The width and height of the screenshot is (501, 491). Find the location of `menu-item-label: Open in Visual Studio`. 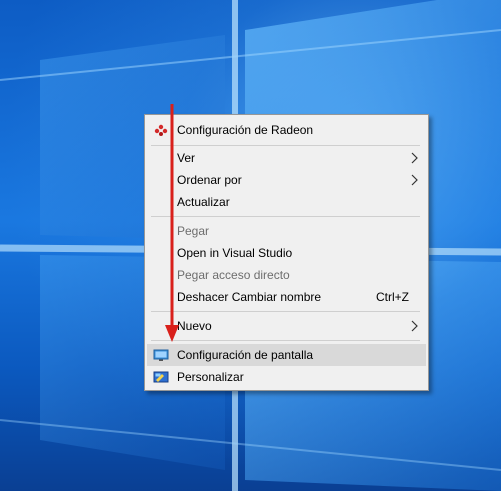

menu-item-label: Open in Visual Studio is located at coordinates (235, 253).